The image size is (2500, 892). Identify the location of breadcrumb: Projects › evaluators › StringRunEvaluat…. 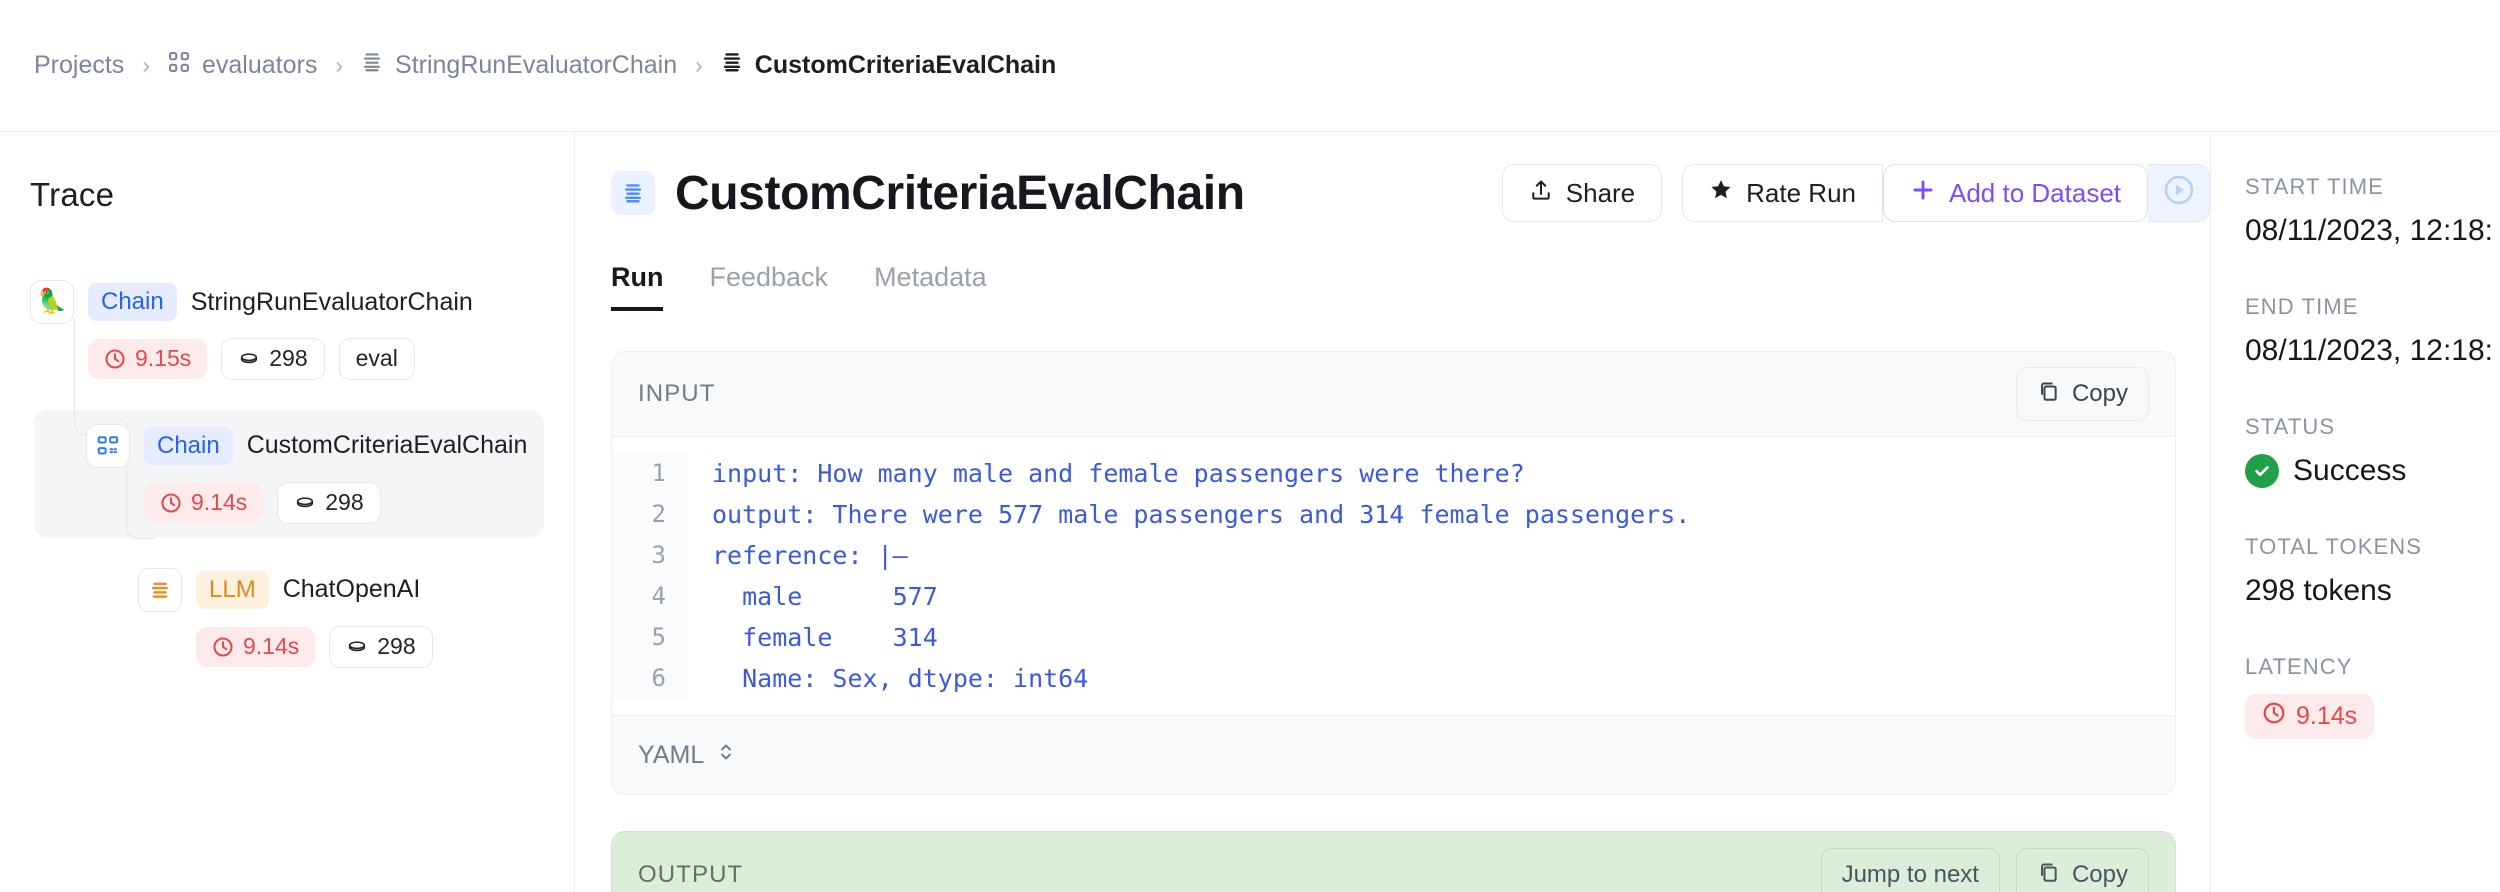
(1250, 66).